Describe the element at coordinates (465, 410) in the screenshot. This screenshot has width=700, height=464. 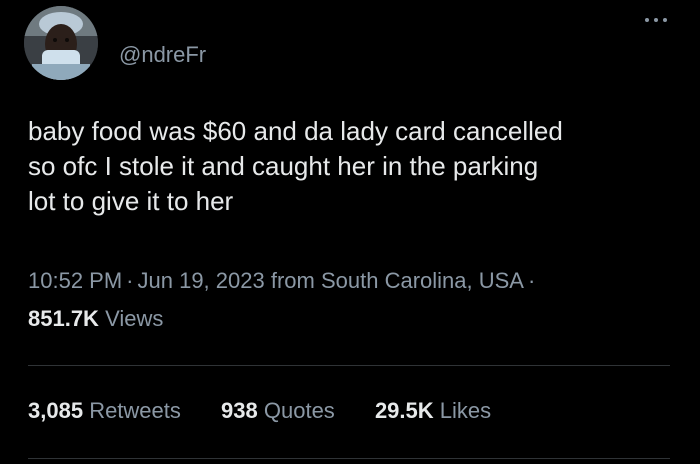
I see `likes-label: Likes` at that location.